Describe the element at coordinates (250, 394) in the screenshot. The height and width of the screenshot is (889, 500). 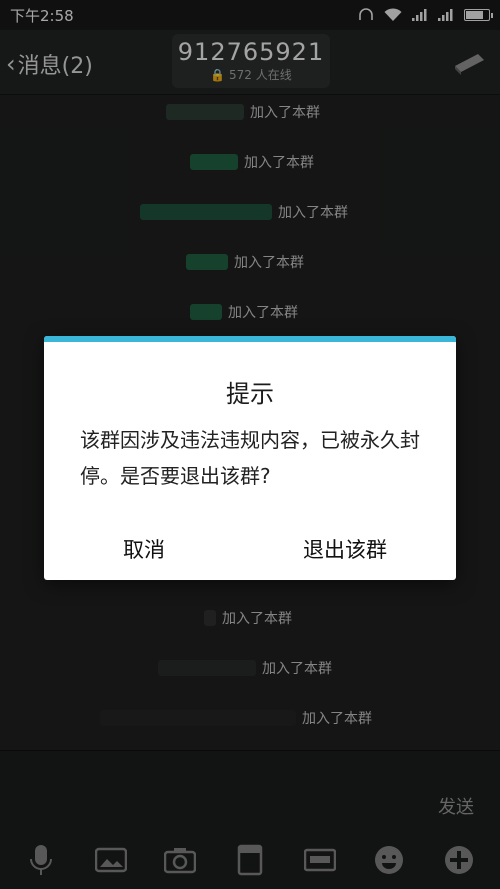
I see `dialog-title: 提示` at that location.